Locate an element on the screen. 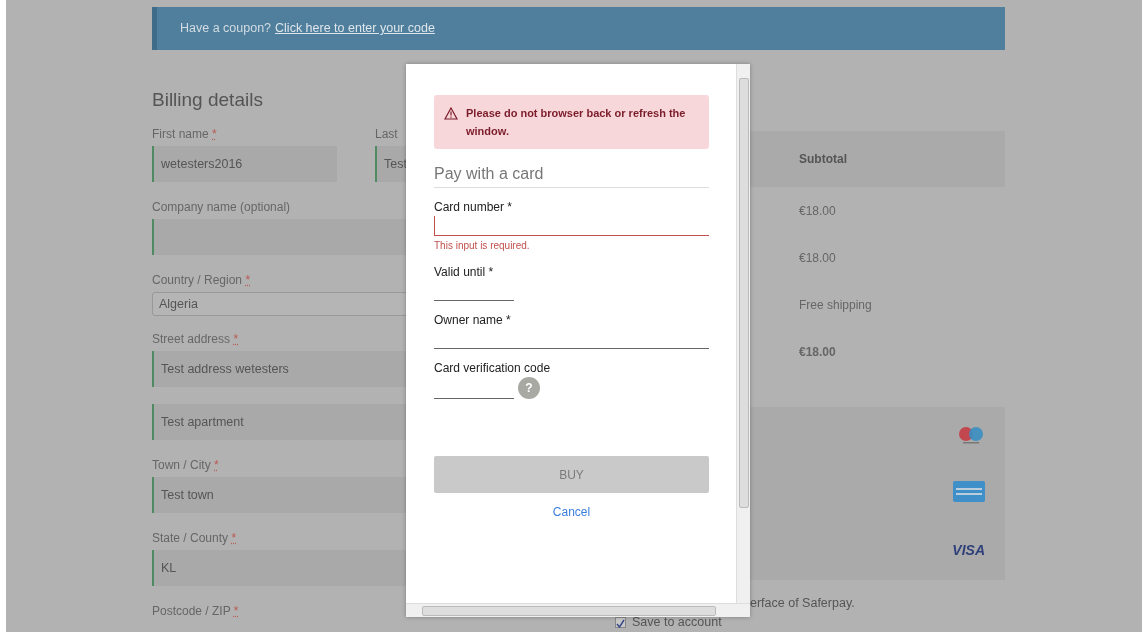  error-message: This input is required. is located at coordinates (482, 246).